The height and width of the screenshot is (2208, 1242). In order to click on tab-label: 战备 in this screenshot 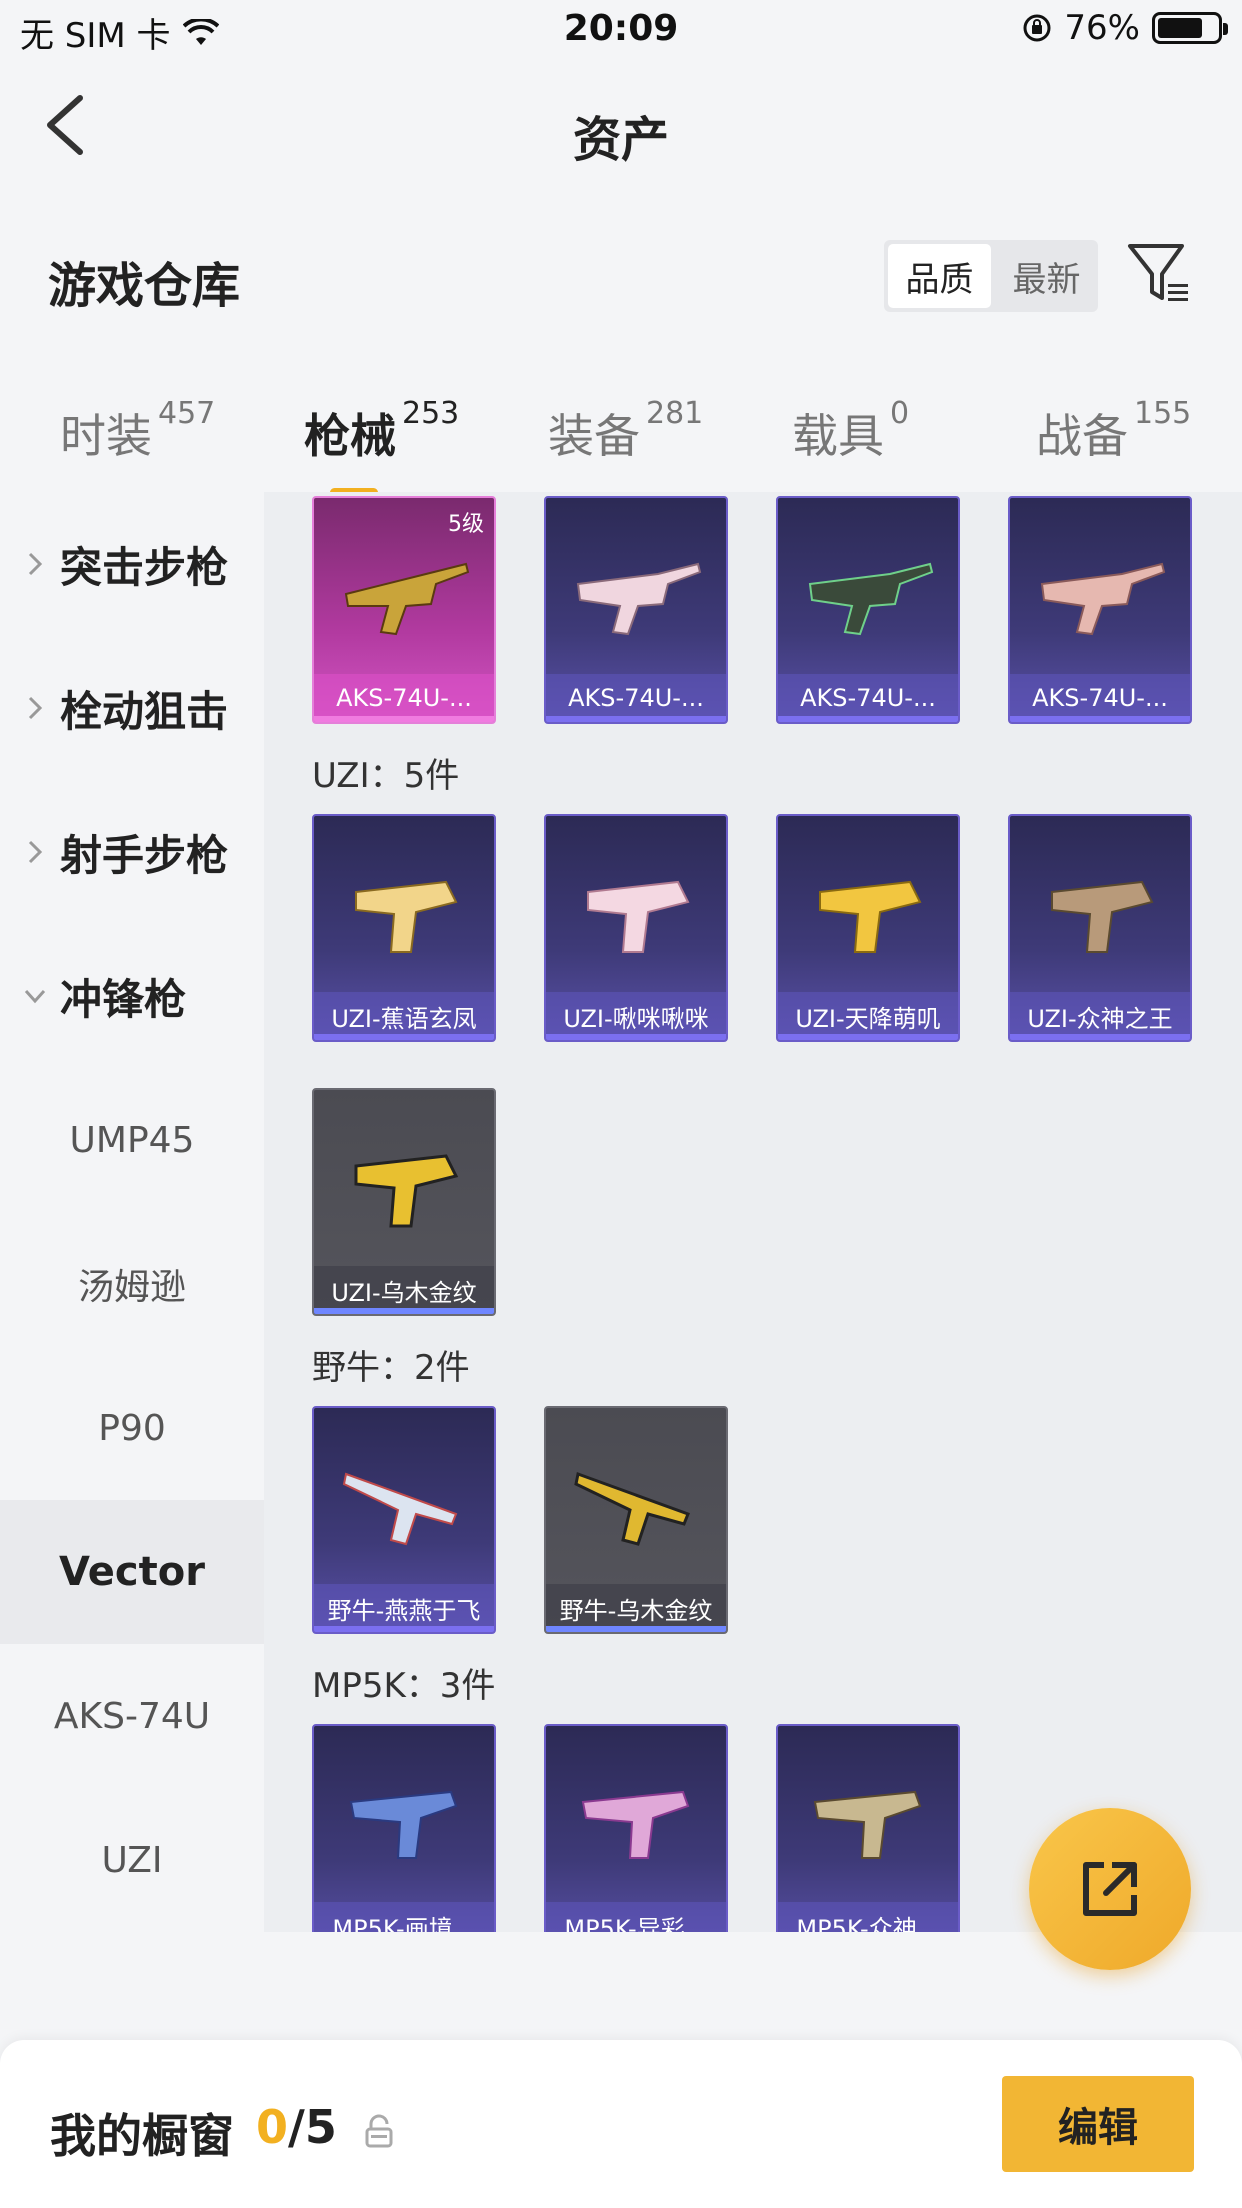, I will do `click(1082, 436)`.